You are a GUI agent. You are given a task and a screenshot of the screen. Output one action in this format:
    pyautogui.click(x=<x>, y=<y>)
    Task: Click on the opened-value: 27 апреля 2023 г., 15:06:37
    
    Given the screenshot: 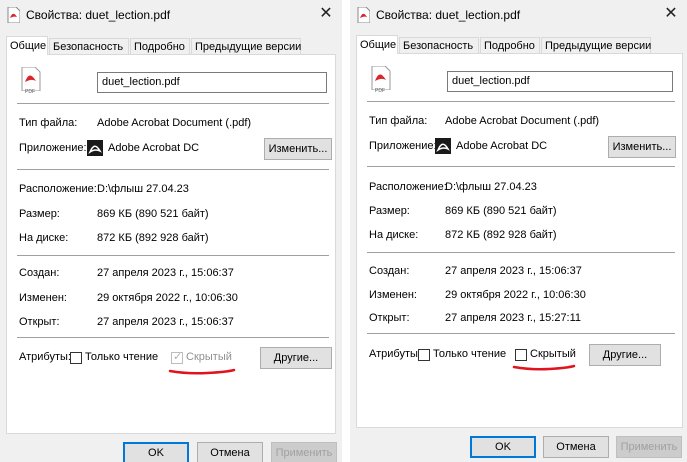 What is the action you would take?
    pyautogui.click(x=165, y=322)
    